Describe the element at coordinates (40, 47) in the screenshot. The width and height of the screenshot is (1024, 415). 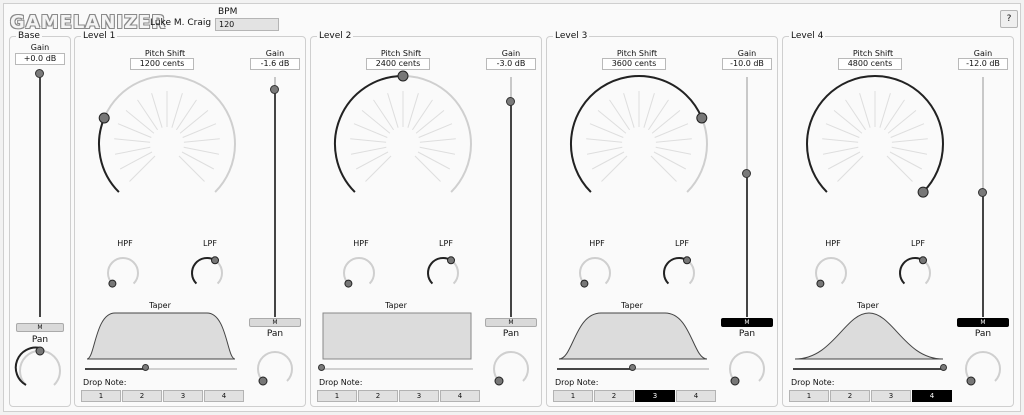
I see `base-gain-label: Gain` at that location.